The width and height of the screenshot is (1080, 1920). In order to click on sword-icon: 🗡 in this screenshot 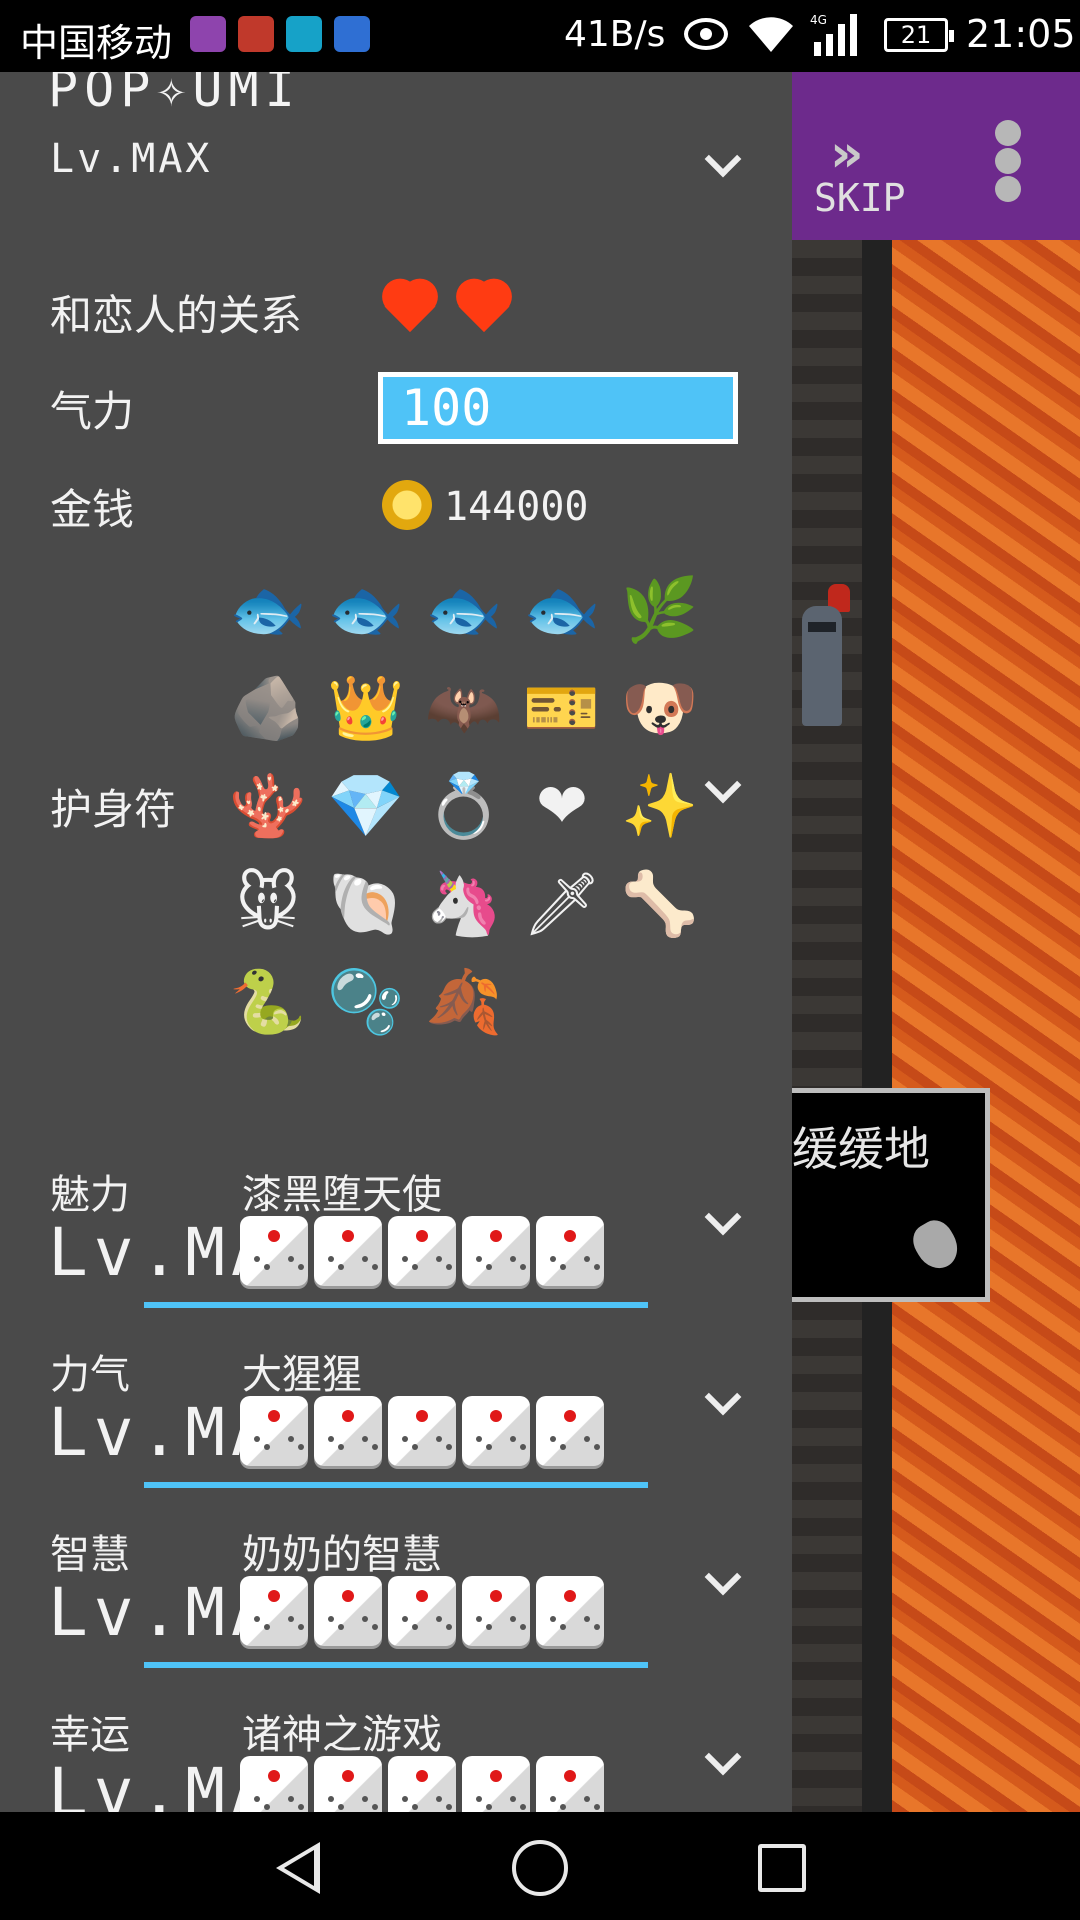, I will do `click(562, 904)`.